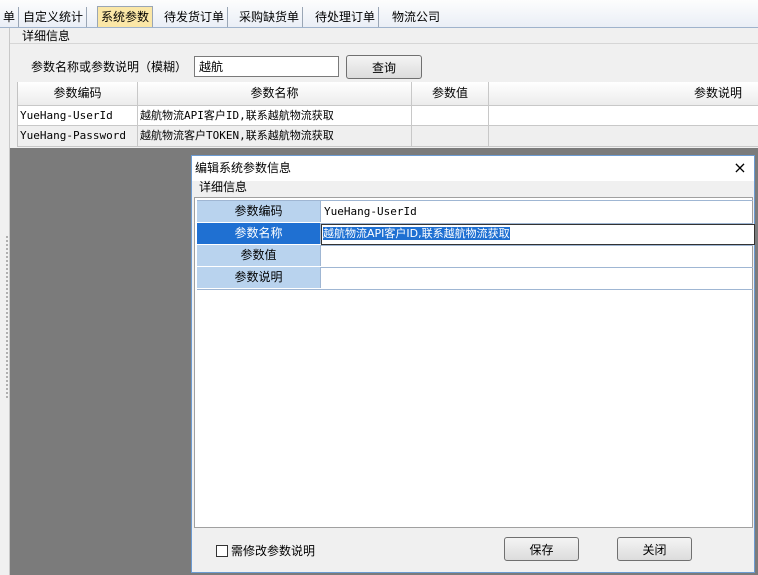 The image size is (758, 575). What do you see at coordinates (275, 94) in the screenshot?
I see `column-header-name: 参数名称` at bounding box center [275, 94].